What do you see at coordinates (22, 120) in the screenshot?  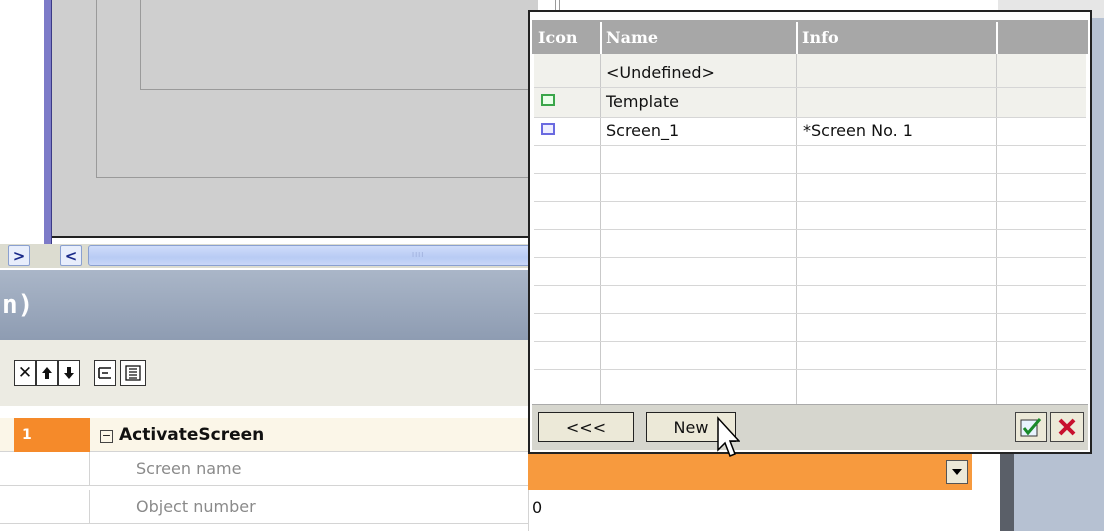 I see `editor-margin` at bounding box center [22, 120].